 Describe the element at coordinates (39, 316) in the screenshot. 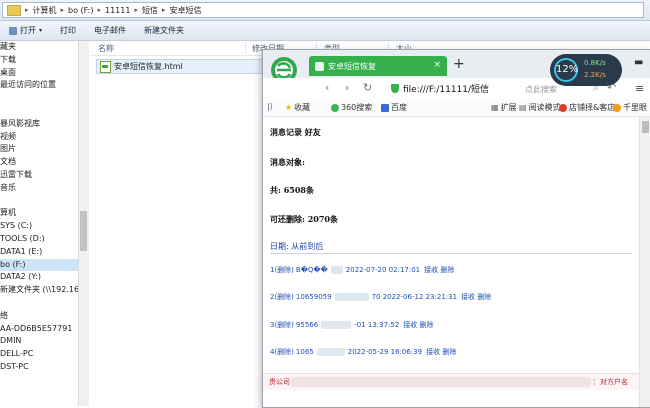

I see `nav-item: 络` at that location.